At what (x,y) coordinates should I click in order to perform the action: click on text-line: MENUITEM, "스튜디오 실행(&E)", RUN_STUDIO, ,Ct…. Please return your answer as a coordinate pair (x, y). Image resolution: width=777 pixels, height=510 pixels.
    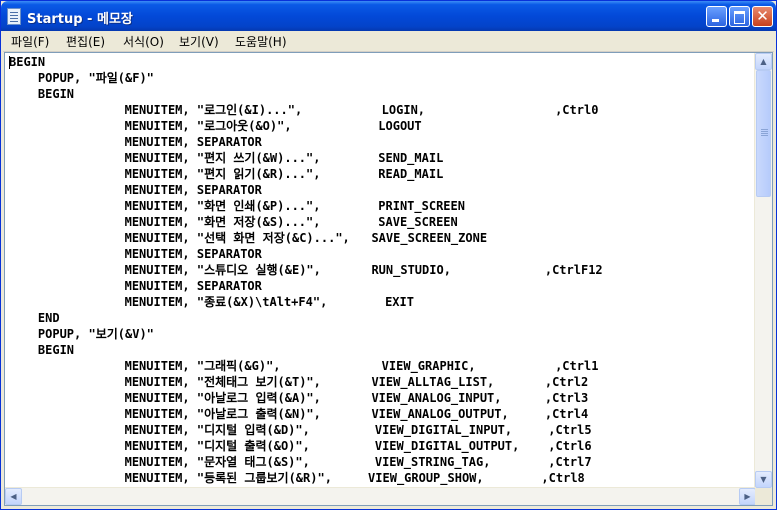
    Looking at the image, I should click on (306, 270).